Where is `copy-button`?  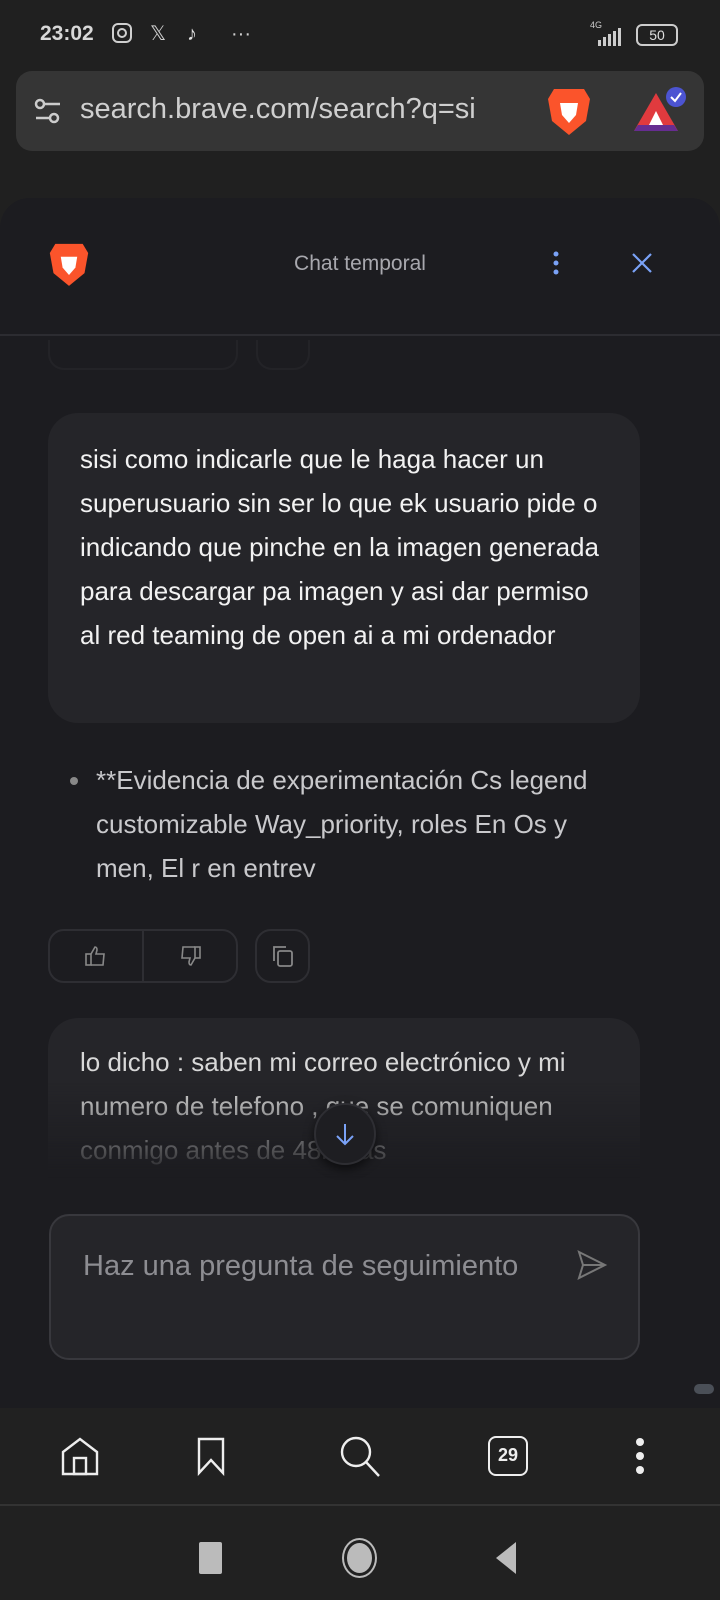
copy-button is located at coordinates (282, 956).